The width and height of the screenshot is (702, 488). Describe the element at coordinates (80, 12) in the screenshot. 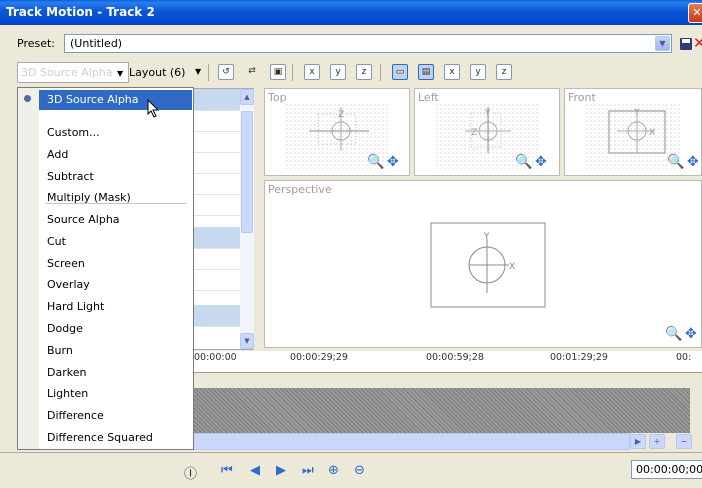

I see `window-title: Track Motion - Track 2` at that location.